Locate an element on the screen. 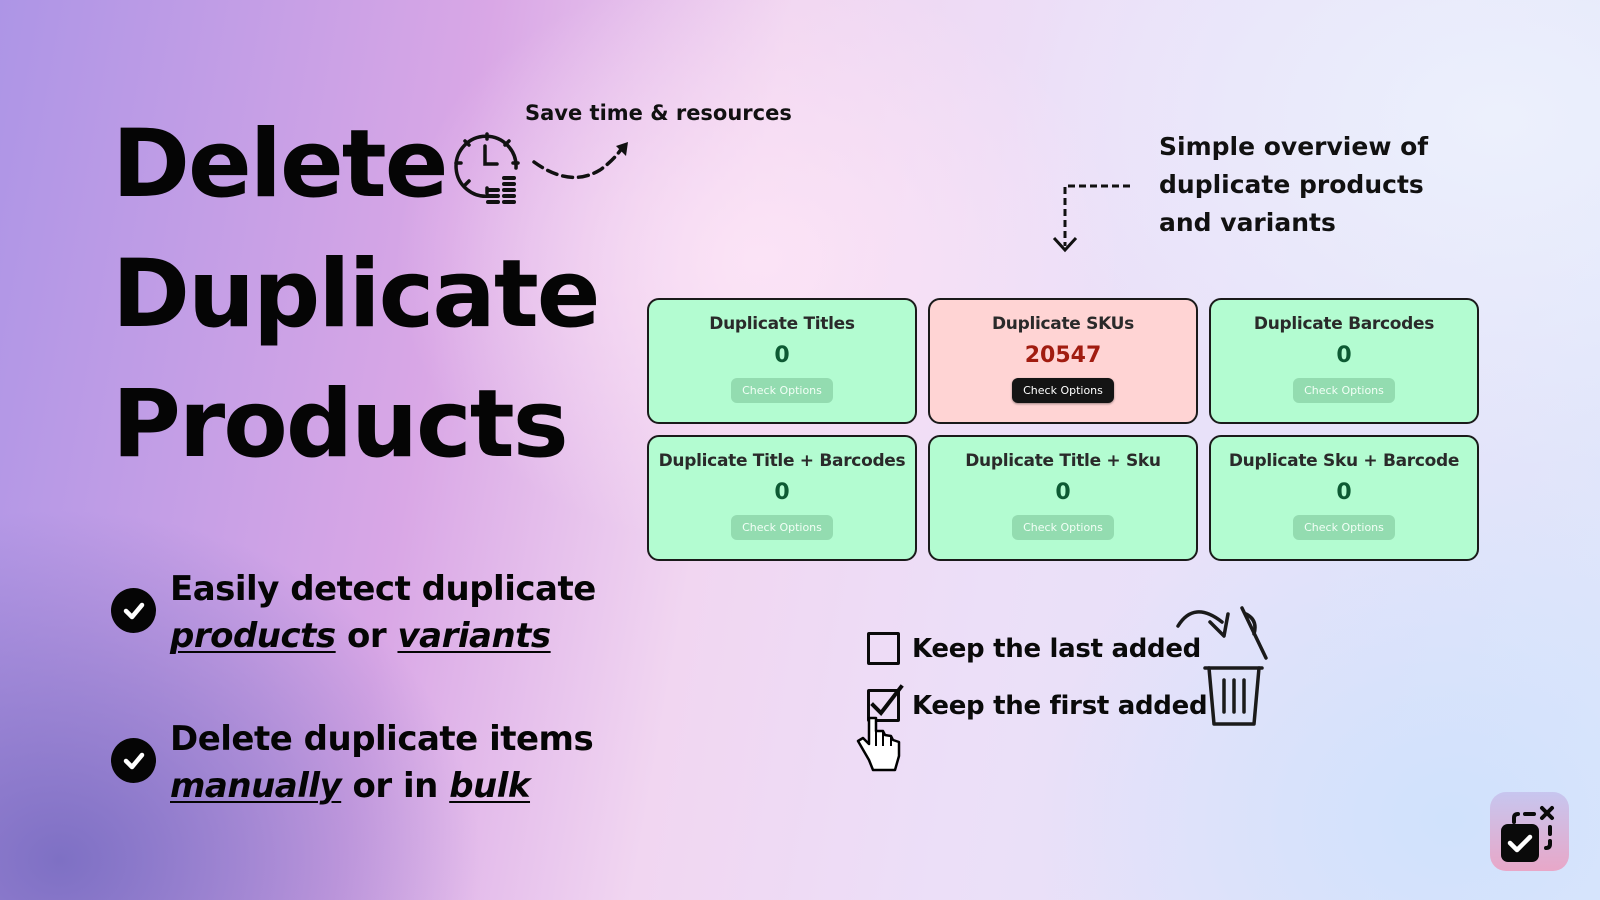 This screenshot has width=1600, height=900. card-duplicate-barcodes: Duplicate Barcodes 0 Check Options is located at coordinates (1344, 361).